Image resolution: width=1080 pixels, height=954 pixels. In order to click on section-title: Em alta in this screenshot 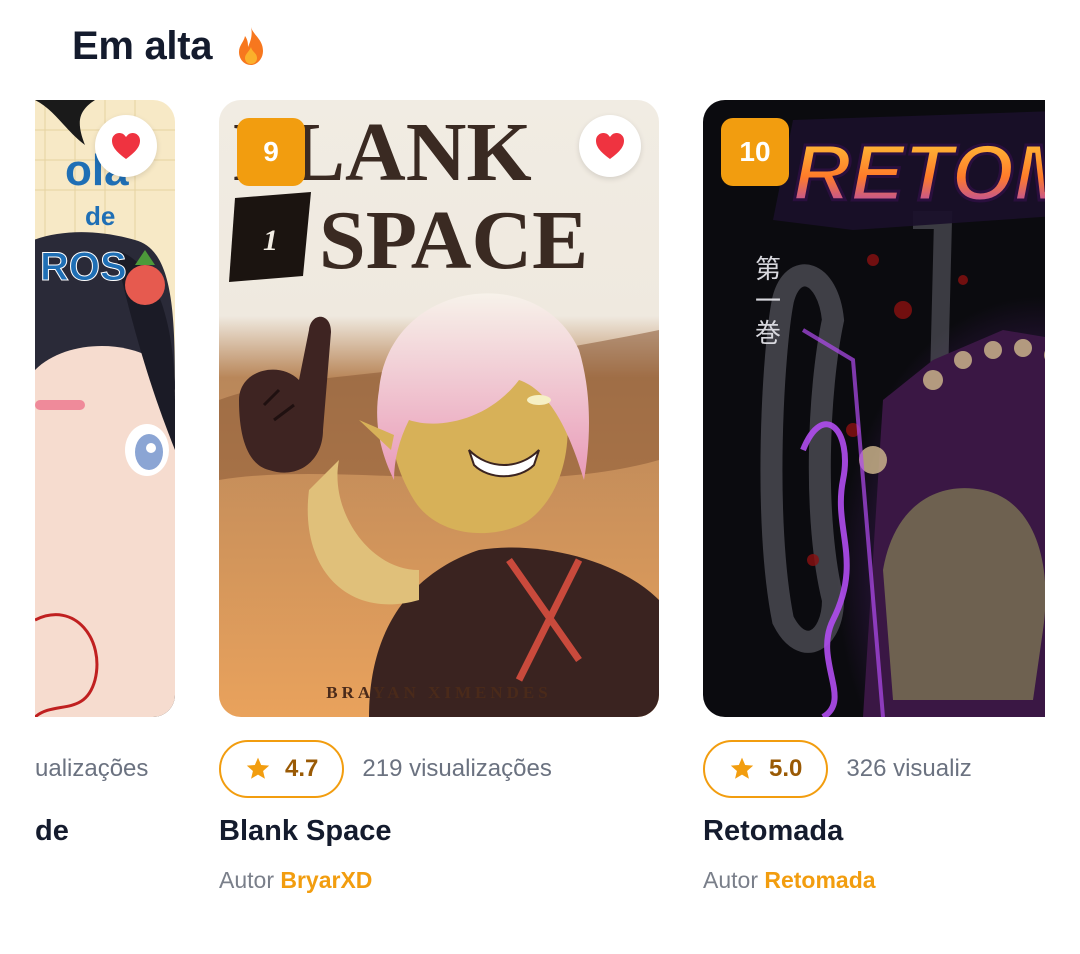, I will do `click(142, 45)`.